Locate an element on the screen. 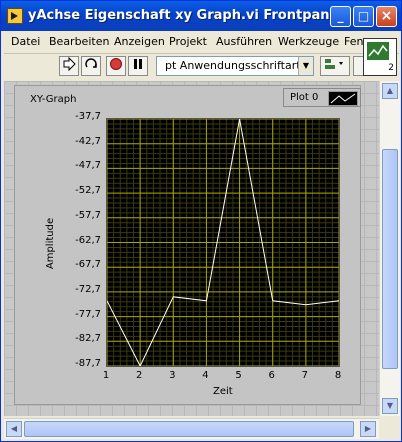 The image size is (402, 442). x-tick-label: 3 is located at coordinates (172, 375).